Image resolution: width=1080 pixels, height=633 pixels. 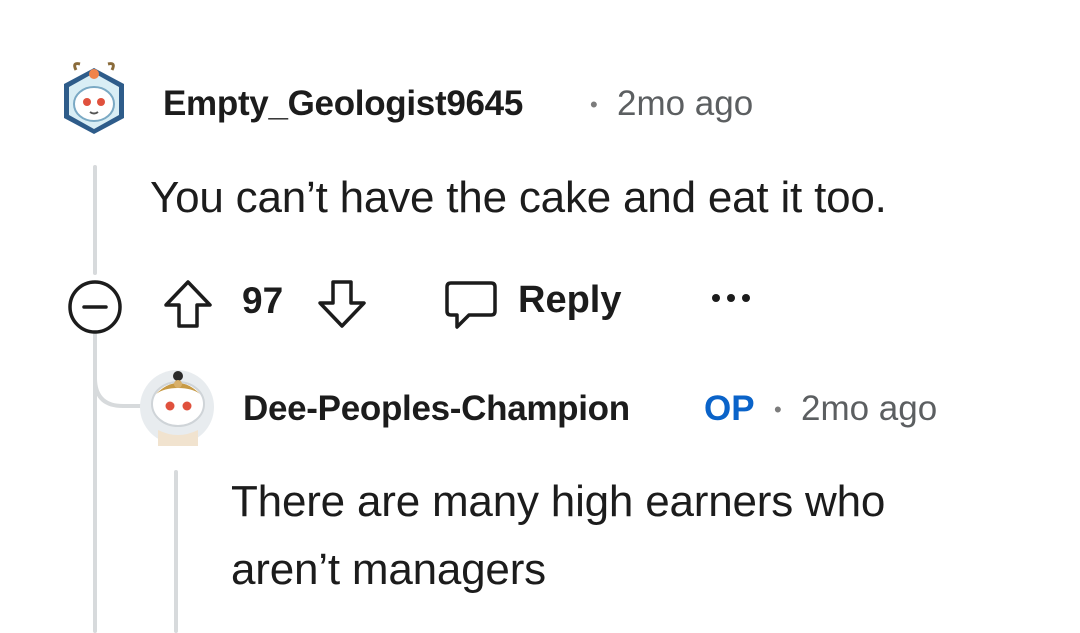 I want to click on op-badge: OP, so click(x=729, y=408).